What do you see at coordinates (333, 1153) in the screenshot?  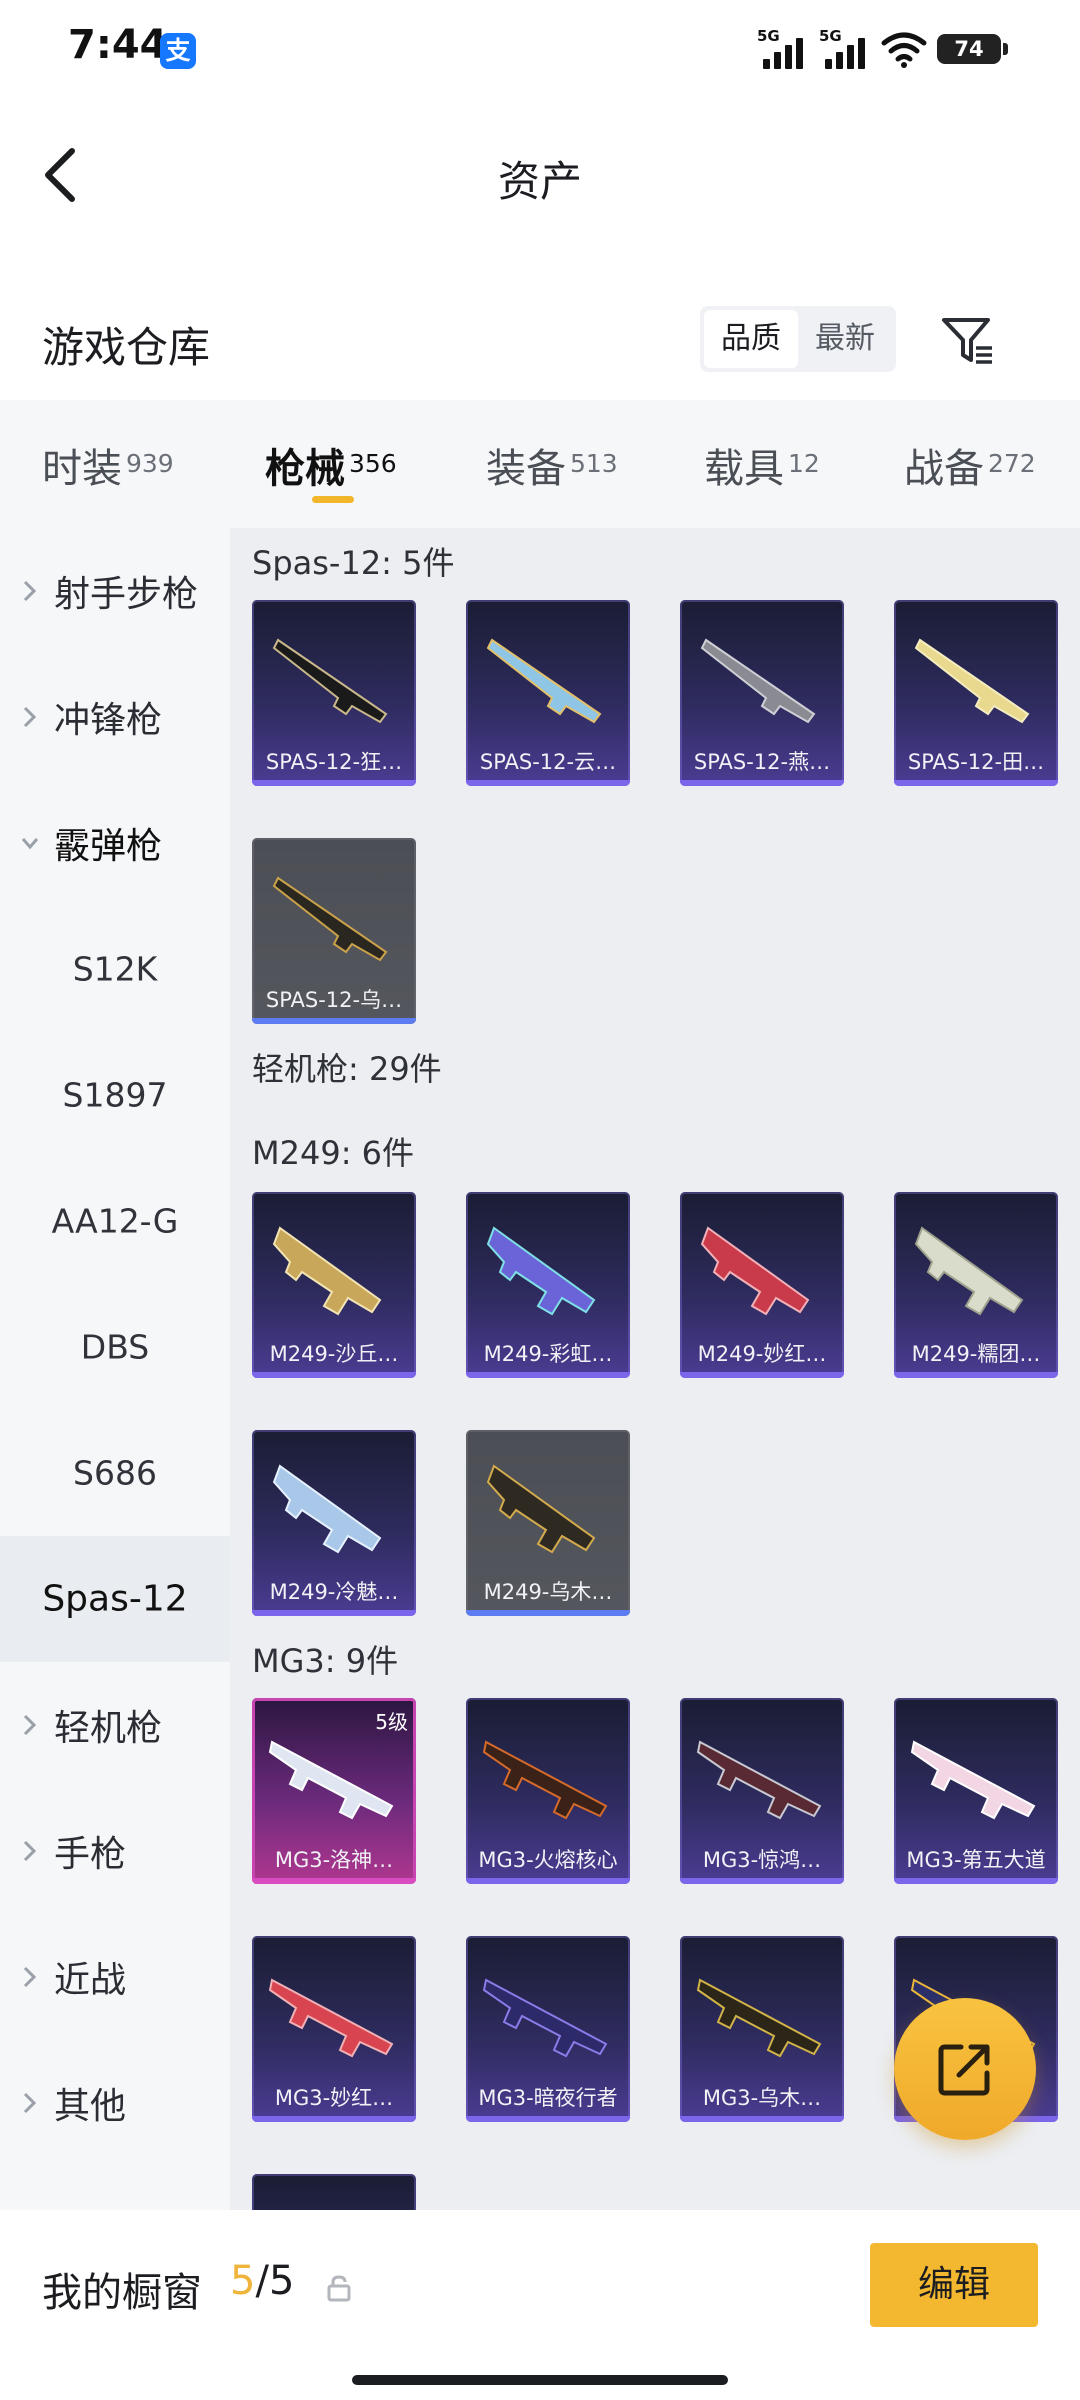 I see `group-title-m249: M249: 6件` at bounding box center [333, 1153].